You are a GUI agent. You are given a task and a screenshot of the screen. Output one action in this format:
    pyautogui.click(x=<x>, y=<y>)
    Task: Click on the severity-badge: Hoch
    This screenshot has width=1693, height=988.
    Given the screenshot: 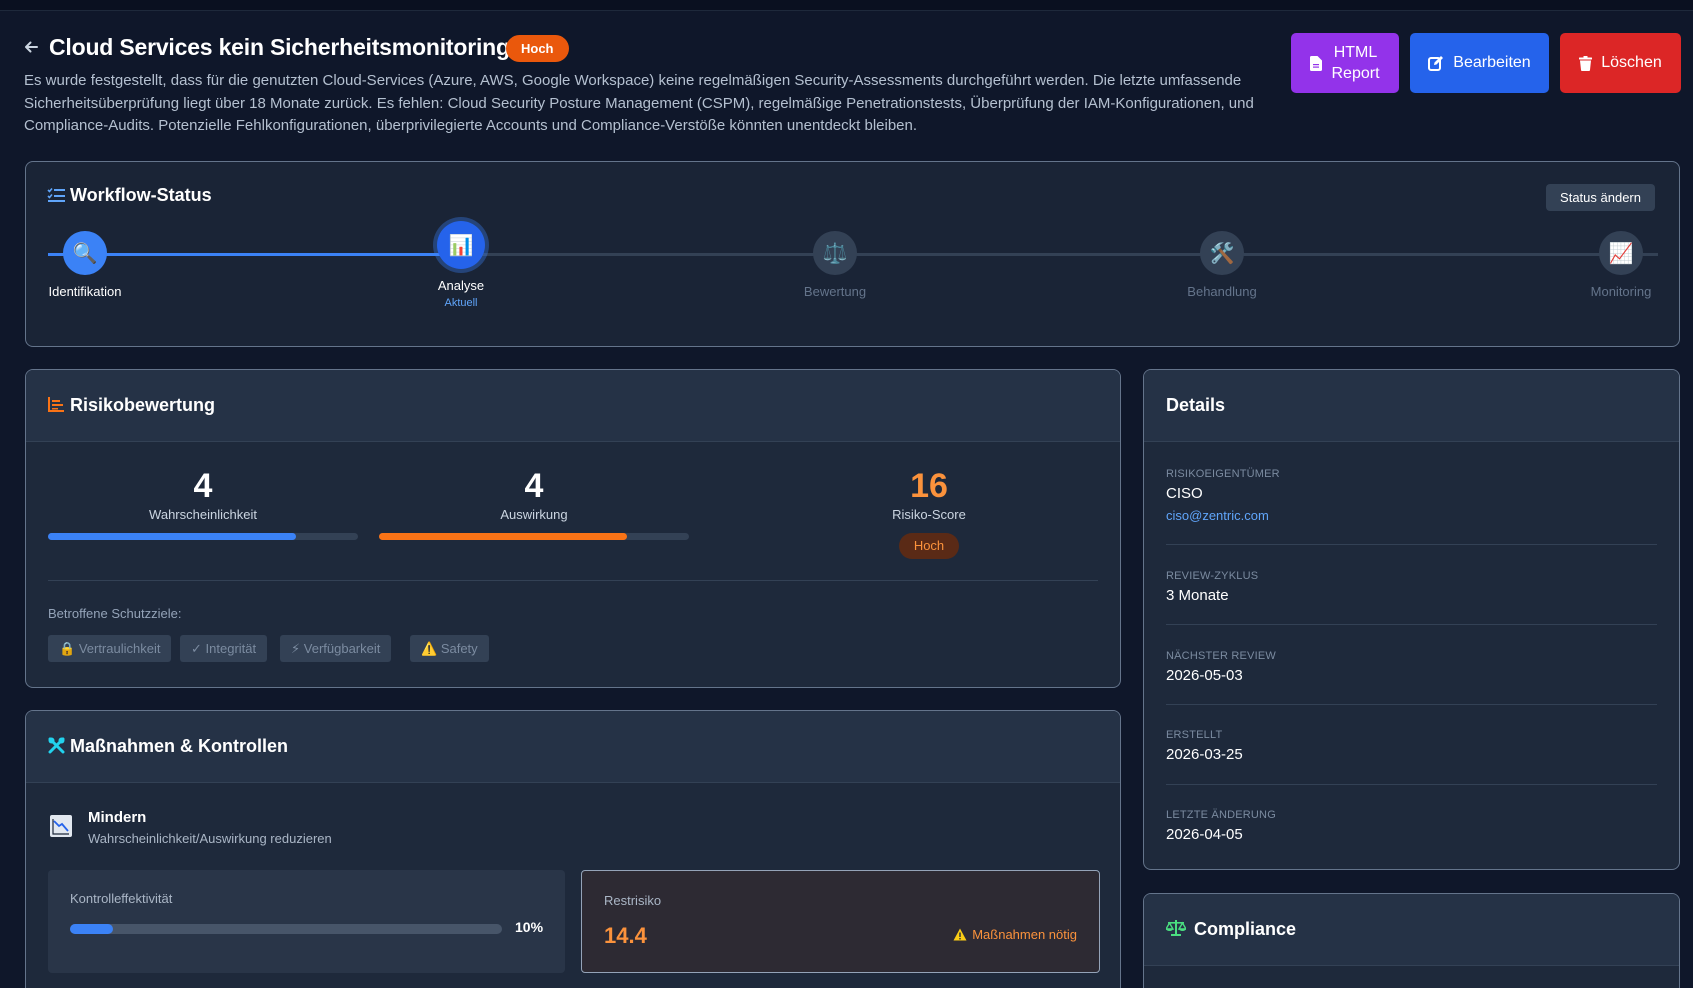 What is the action you would take?
    pyautogui.click(x=537, y=48)
    